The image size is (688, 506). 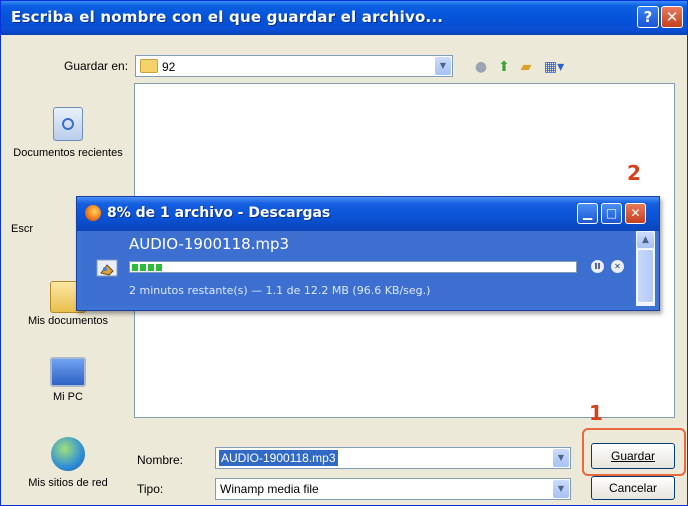 I want to click on place-label: Mis documentos, so click(x=68, y=321).